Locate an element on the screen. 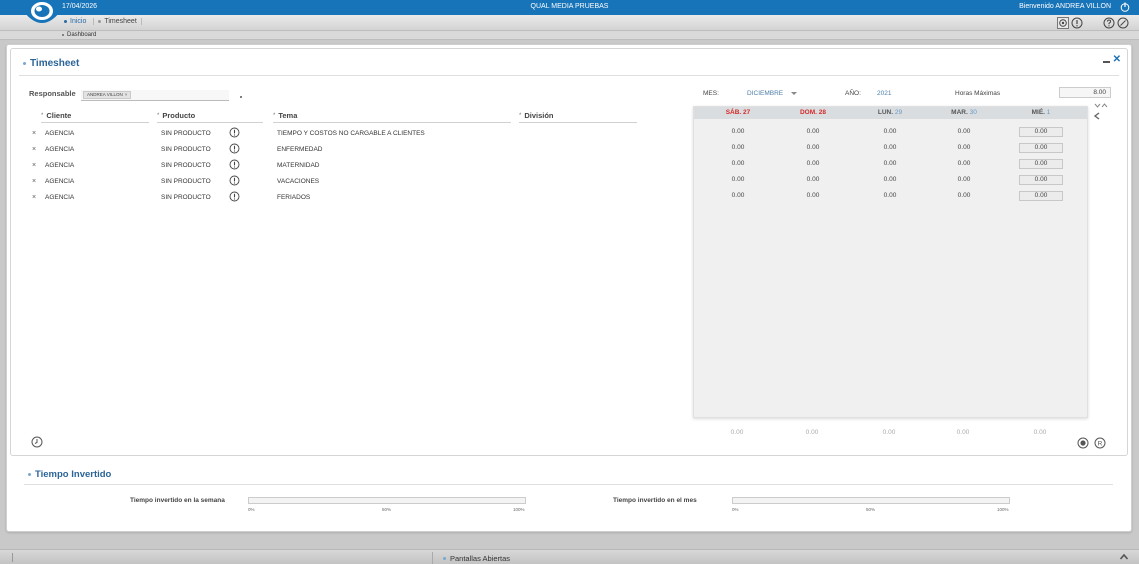 Image resolution: width=1139 pixels, height=564 pixels. responsable-label: Responsable is located at coordinates (52, 93).